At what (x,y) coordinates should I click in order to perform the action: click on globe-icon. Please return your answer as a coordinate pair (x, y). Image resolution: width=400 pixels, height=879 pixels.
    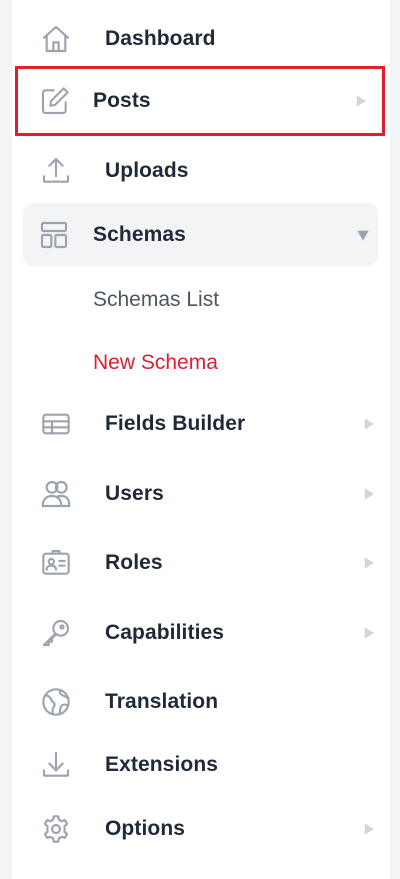
    Looking at the image, I should click on (56, 702).